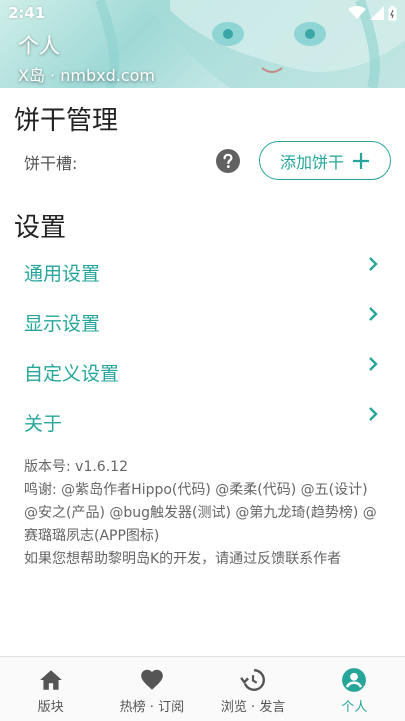 This screenshot has width=405, height=721. Describe the element at coordinates (62, 273) in the screenshot. I see `settings-item-label: 通用设置` at that location.